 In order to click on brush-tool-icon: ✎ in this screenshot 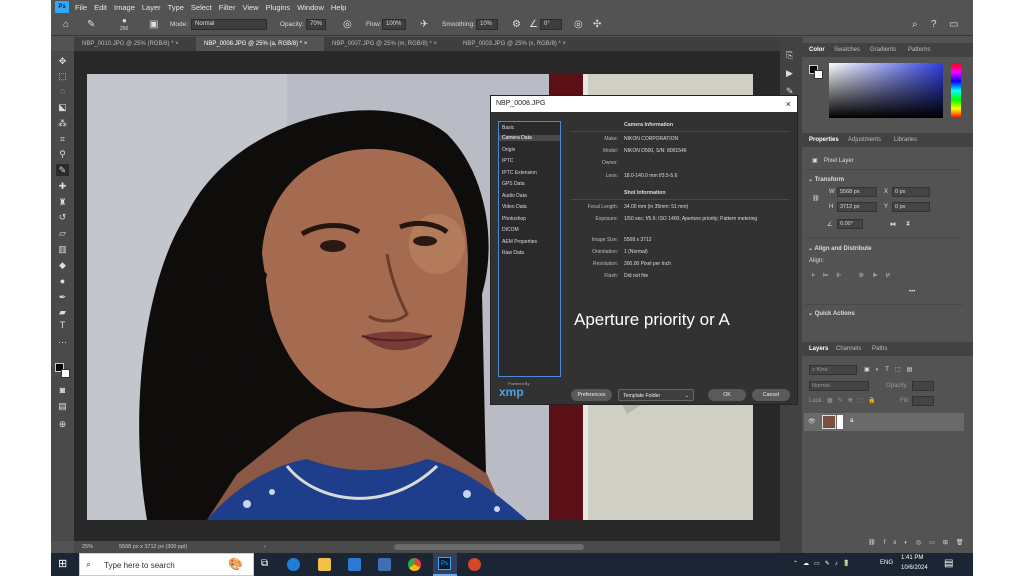, I will do `click(62, 170)`.